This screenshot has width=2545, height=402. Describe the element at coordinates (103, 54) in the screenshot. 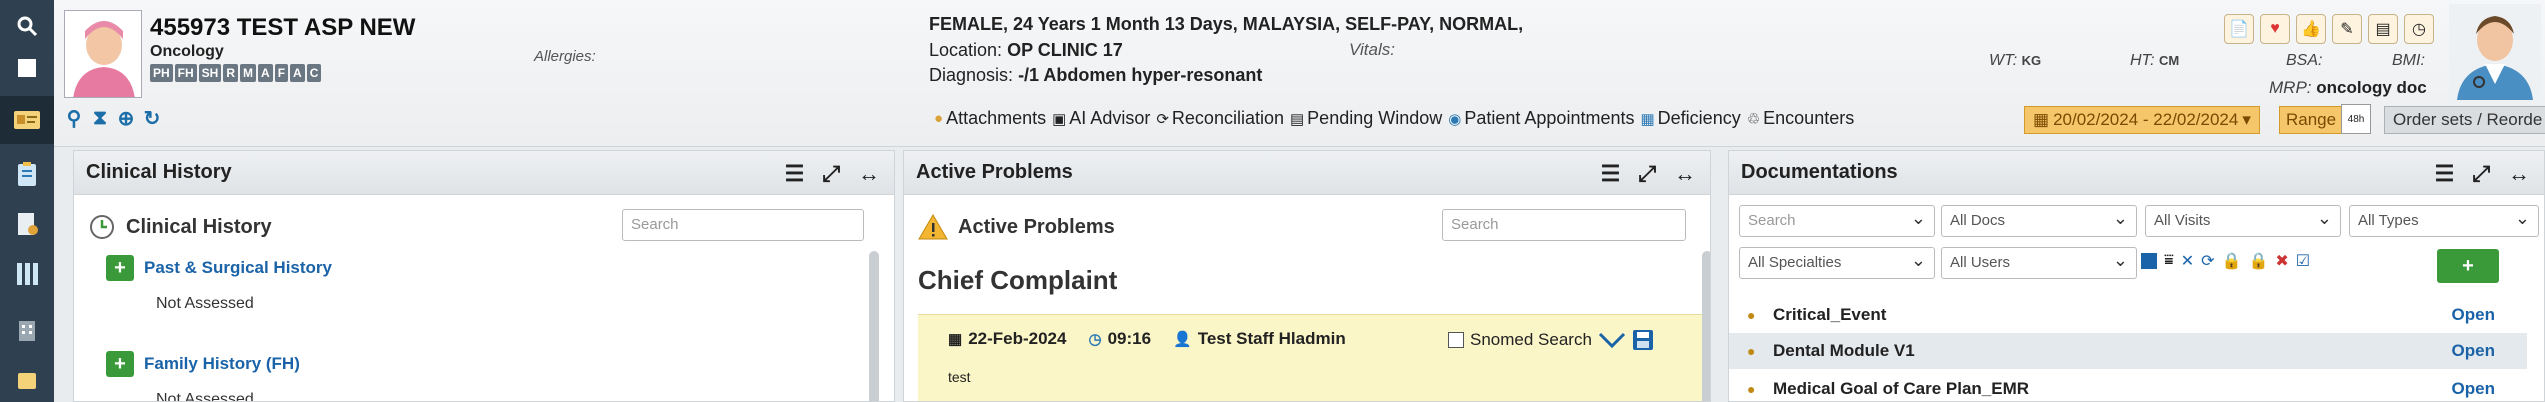

I see `patient-avatar` at that location.